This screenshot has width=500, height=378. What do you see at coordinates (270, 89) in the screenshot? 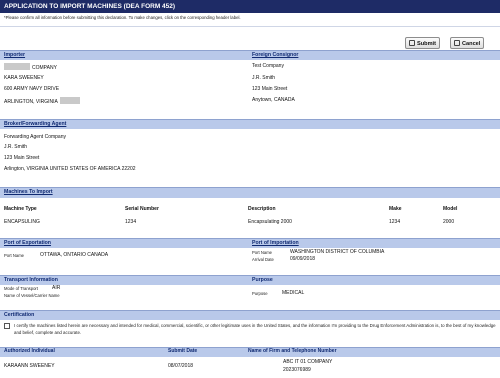
I see `consignor-street: 123 Main Street` at bounding box center [270, 89].